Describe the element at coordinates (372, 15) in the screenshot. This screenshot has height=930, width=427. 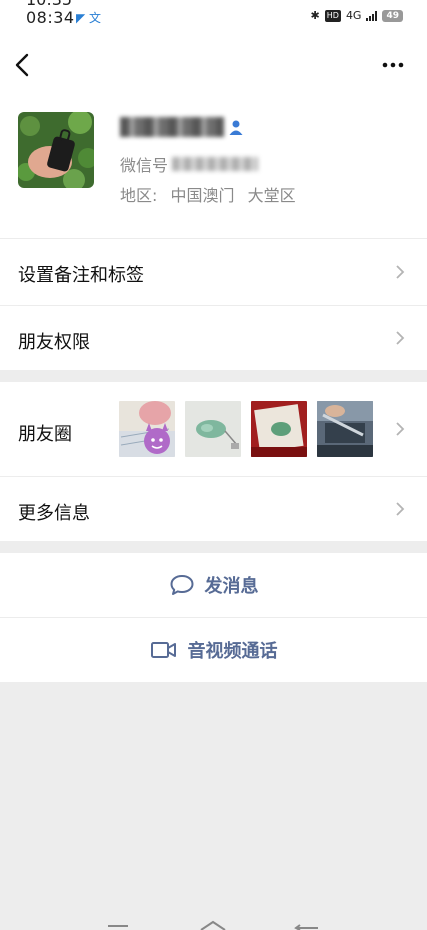
I see `signal-icon` at that location.